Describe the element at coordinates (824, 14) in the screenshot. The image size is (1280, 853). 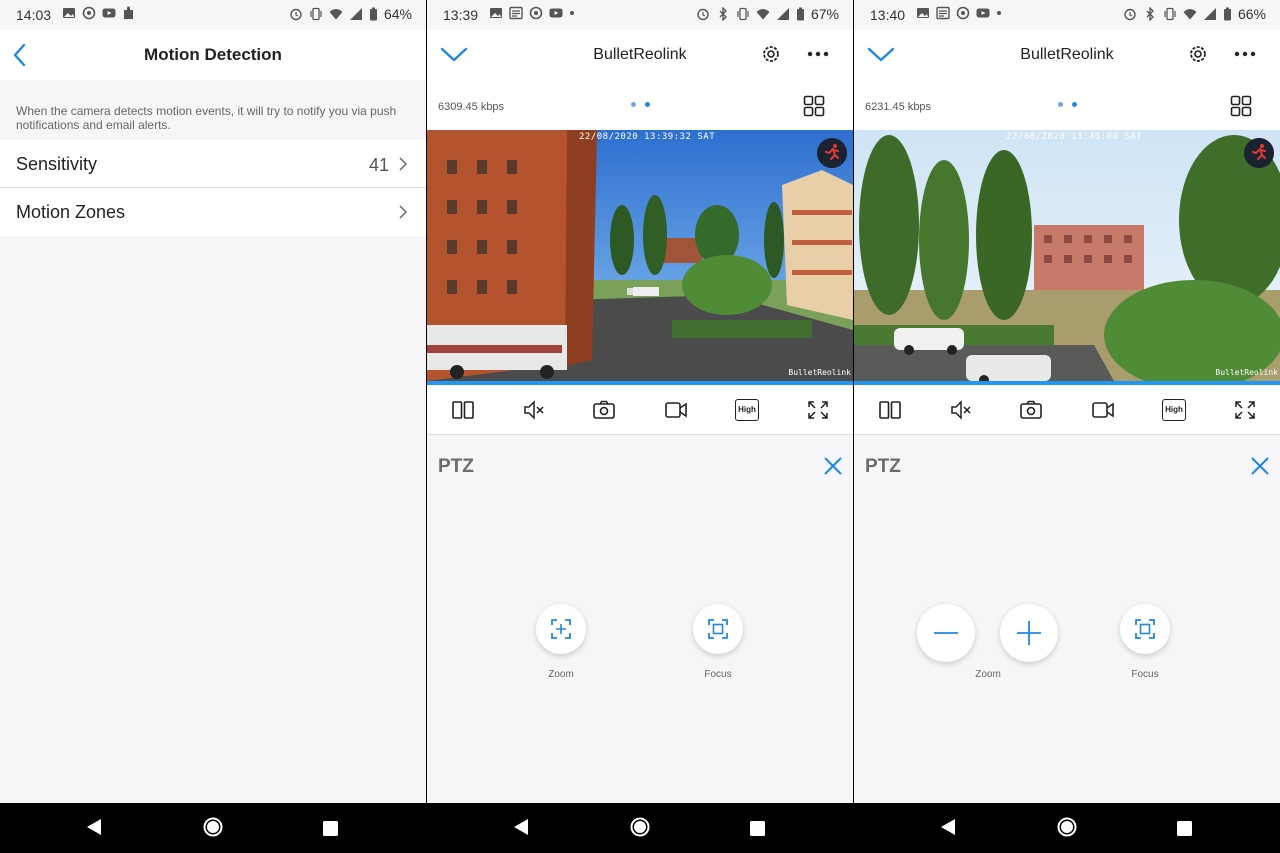
I see `battery-percent: 67%` at that location.